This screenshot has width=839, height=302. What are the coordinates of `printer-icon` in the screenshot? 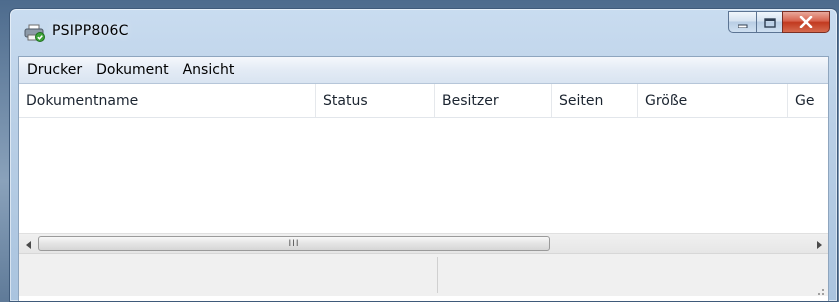 It's located at (35, 33).